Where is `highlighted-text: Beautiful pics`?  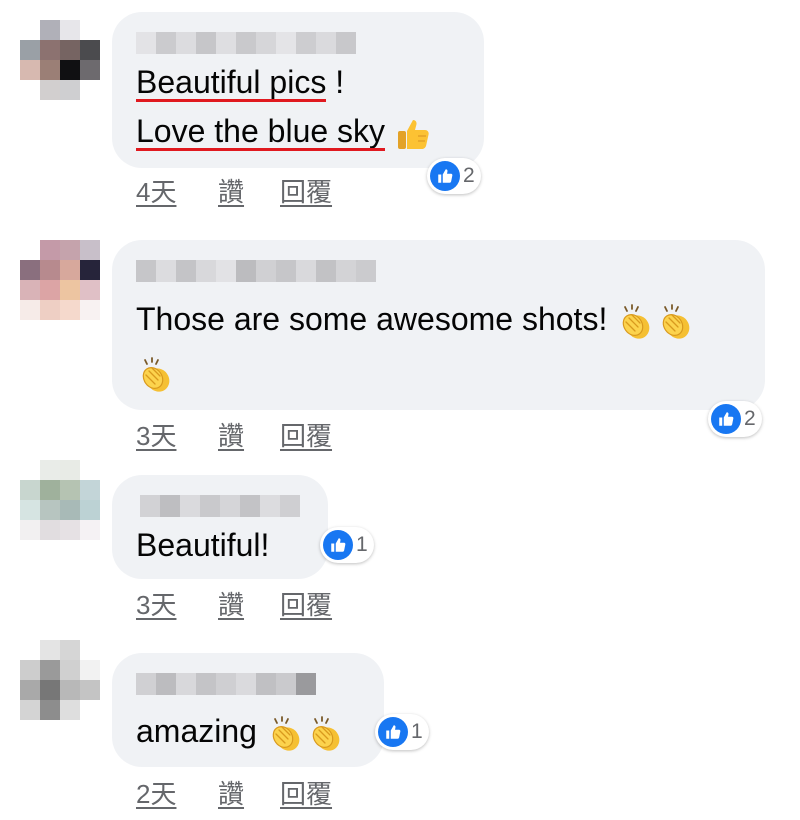
highlighted-text: Beautiful pics is located at coordinates (231, 82).